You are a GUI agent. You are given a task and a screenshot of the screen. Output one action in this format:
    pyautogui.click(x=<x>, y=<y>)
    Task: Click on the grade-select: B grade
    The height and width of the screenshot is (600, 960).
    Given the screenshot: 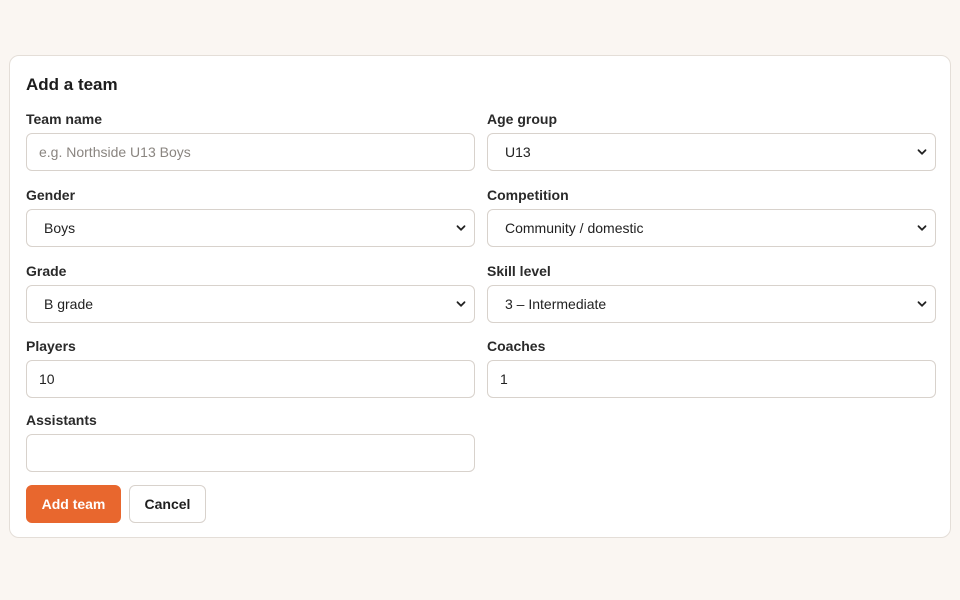 What is the action you would take?
    pyautogui.click(x=250, y=304)
    